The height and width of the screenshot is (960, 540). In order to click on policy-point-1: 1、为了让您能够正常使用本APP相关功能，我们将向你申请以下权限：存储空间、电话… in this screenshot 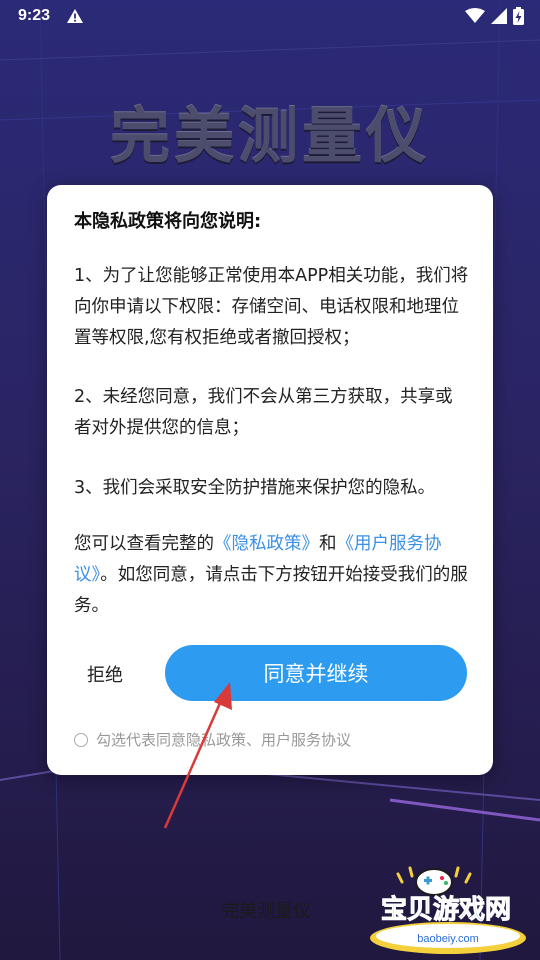, I will do `click(271, 307)`.